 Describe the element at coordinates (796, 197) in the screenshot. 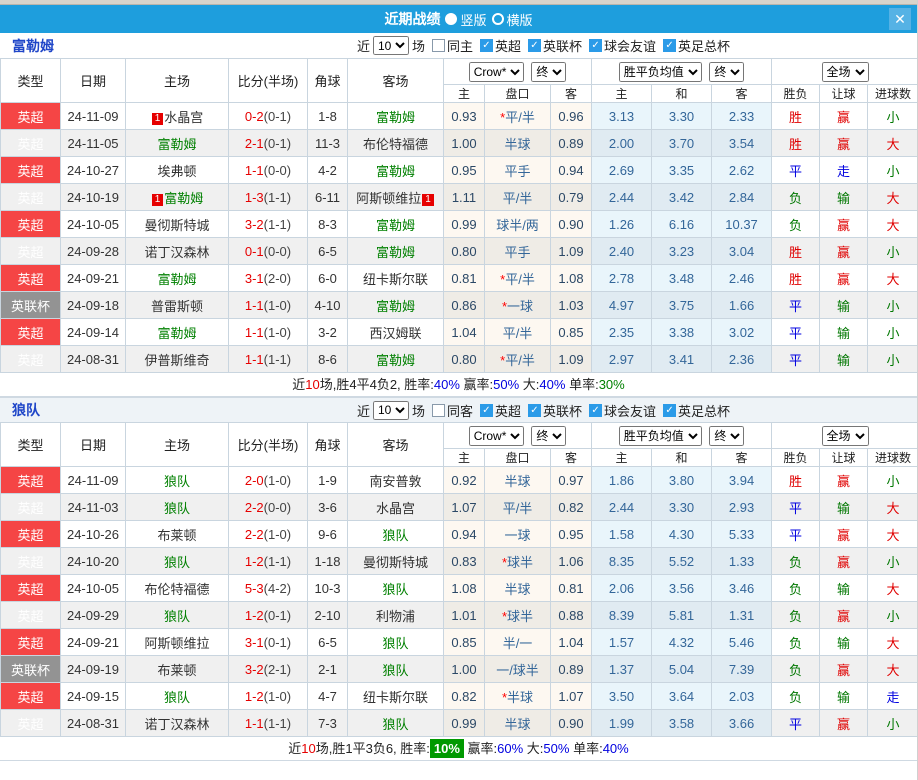

I see `winloss-result-cell: 负` at that location.